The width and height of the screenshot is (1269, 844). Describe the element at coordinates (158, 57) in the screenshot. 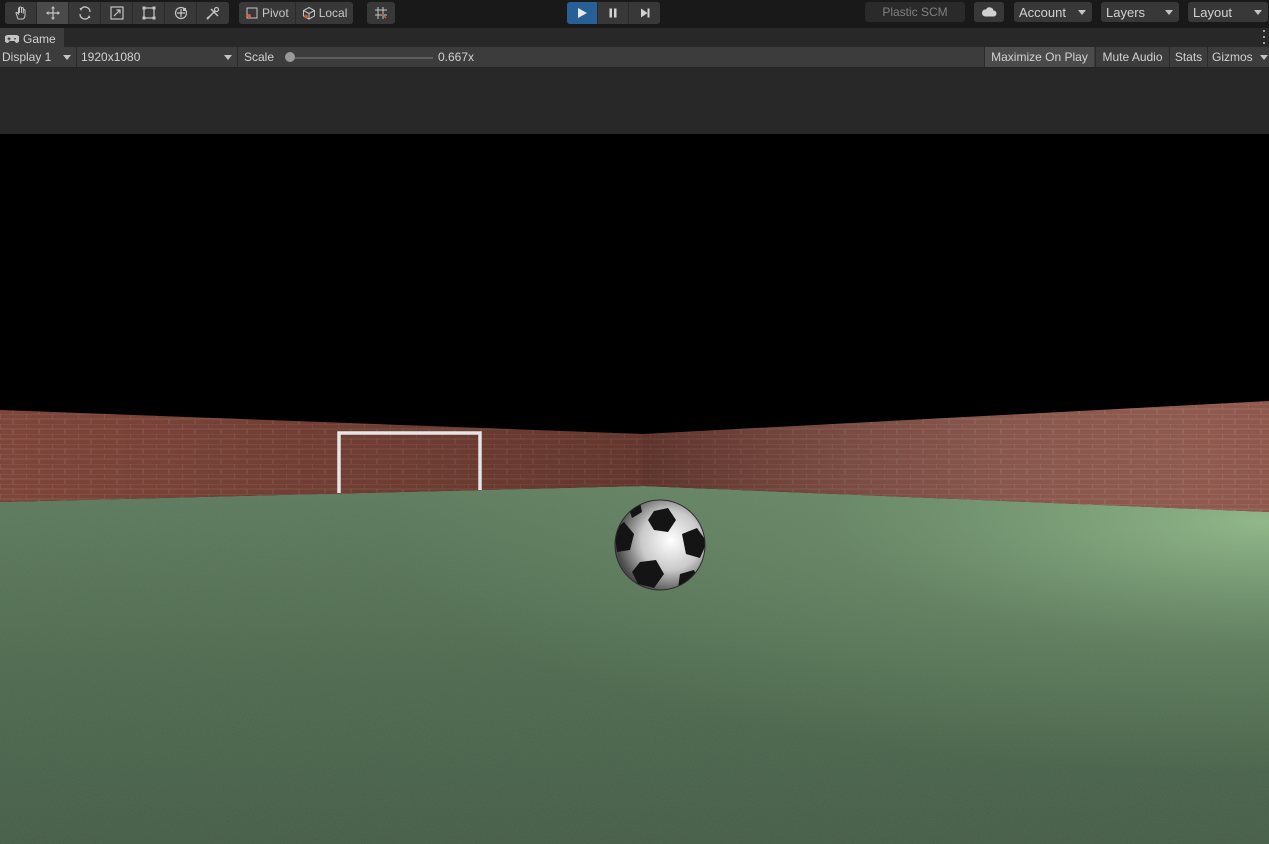

I see `resolution-dropdown: 1920x1080` at that location.